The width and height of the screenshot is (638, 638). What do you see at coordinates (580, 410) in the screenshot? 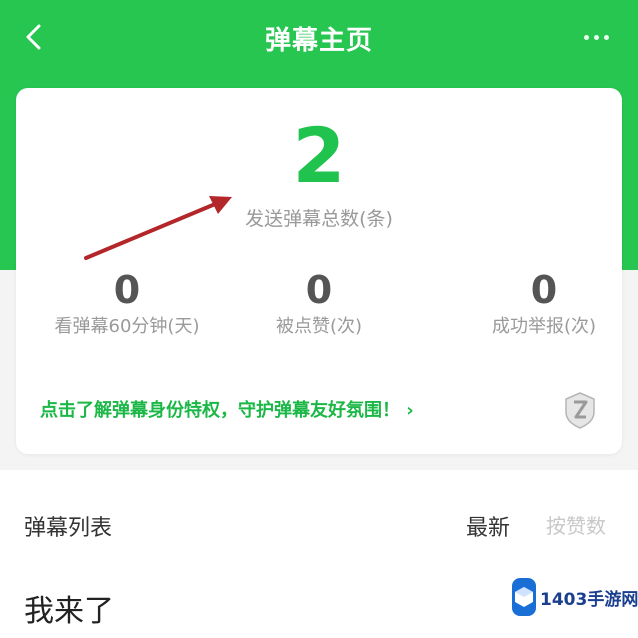
I see `level-badge-icon` at bounding box center [580, 410].